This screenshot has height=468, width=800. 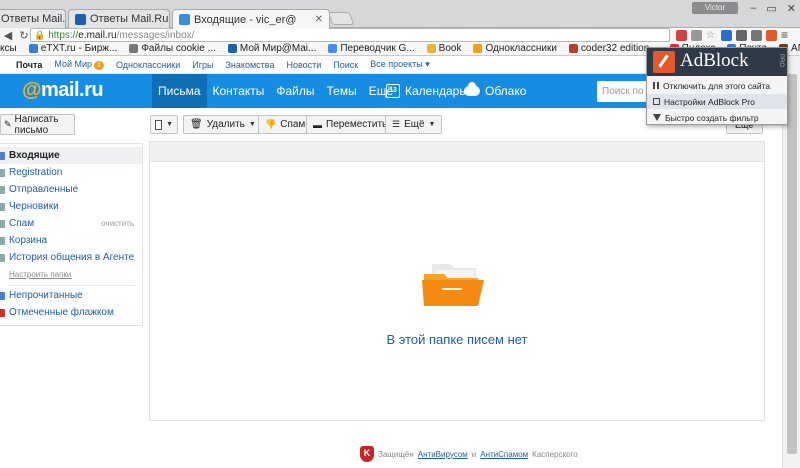 I want to click on adblock-title: AdBlock, so click(x=714, y=60).